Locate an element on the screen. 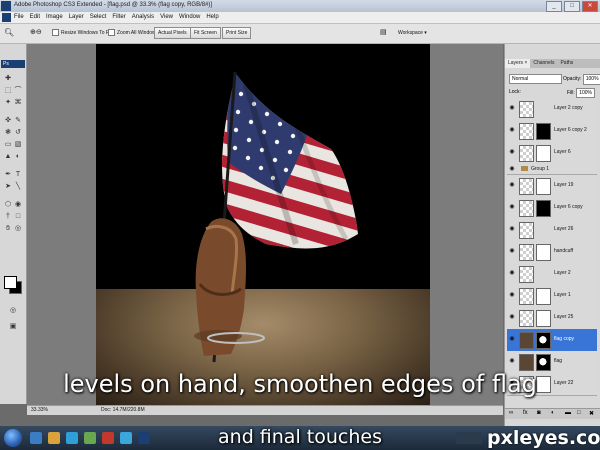 Image resolution: width=600 pixels, height=450 pixels. quick-mask-icon: ◎ is located at coordinates (13, 310).